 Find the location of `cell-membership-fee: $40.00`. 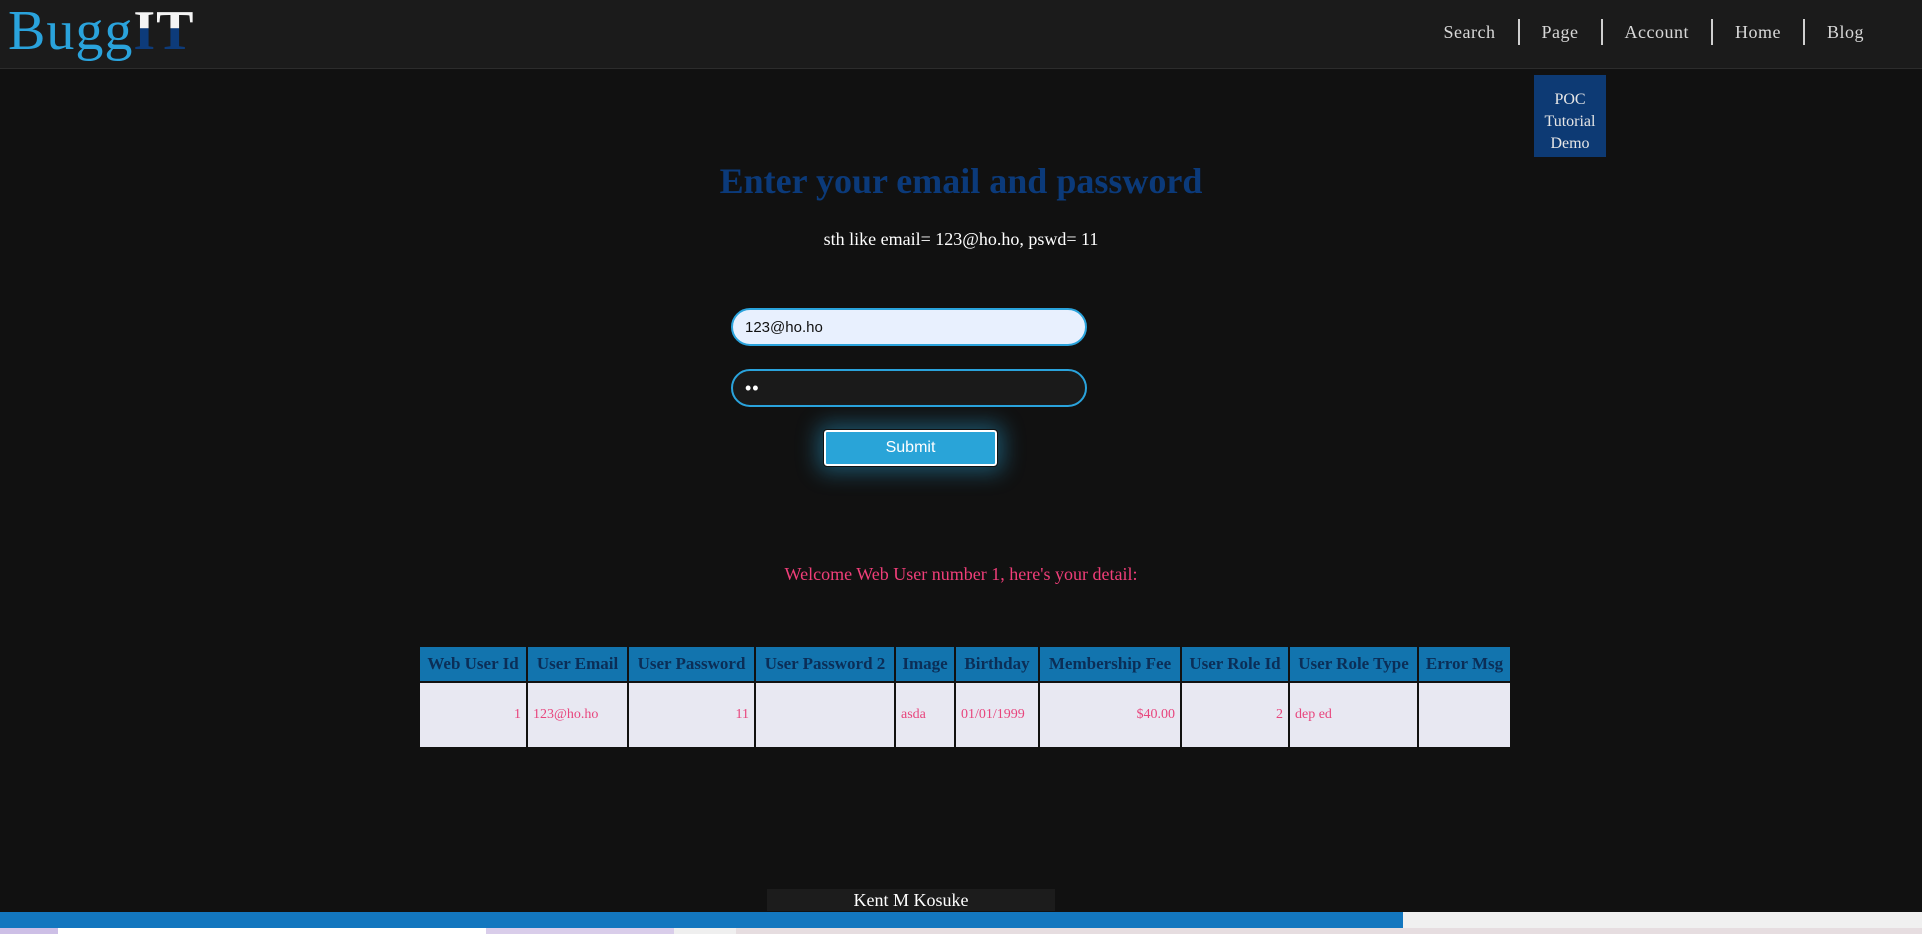

cell-membership-fee: $40.00 is located at coordinates (1110, 715).